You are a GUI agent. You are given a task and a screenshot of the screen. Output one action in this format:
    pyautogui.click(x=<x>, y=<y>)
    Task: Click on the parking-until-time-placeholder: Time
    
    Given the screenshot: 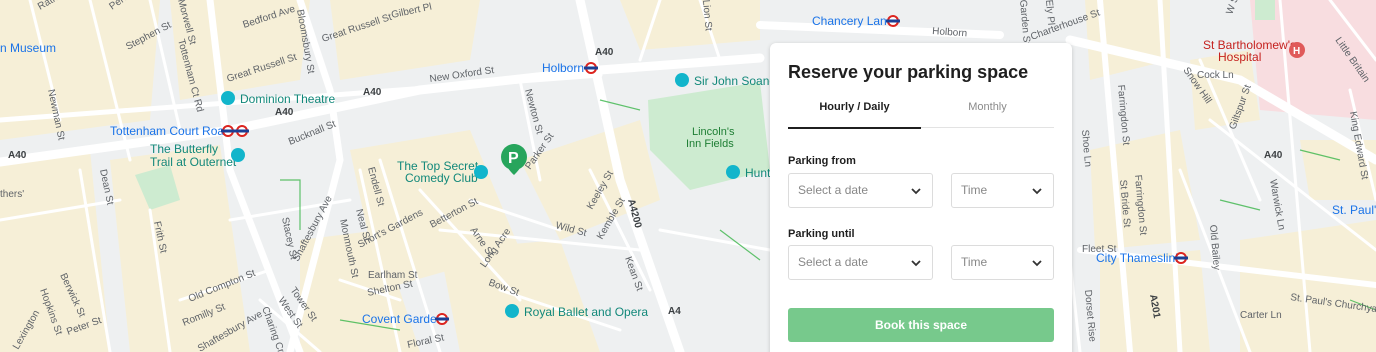 What is the action you would take?
    pyautogui.click(x=974, y=262)
    